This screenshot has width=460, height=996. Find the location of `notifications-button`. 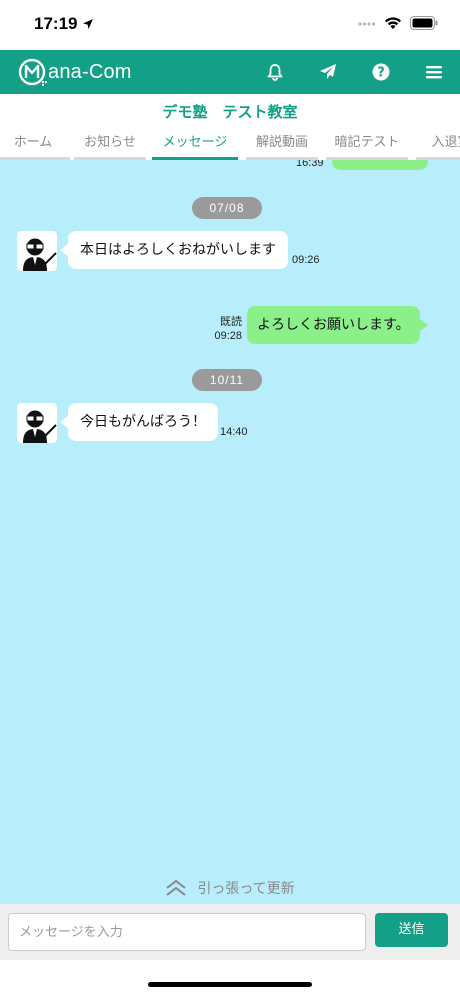

notifications-button is located at coordinates (274, 72).